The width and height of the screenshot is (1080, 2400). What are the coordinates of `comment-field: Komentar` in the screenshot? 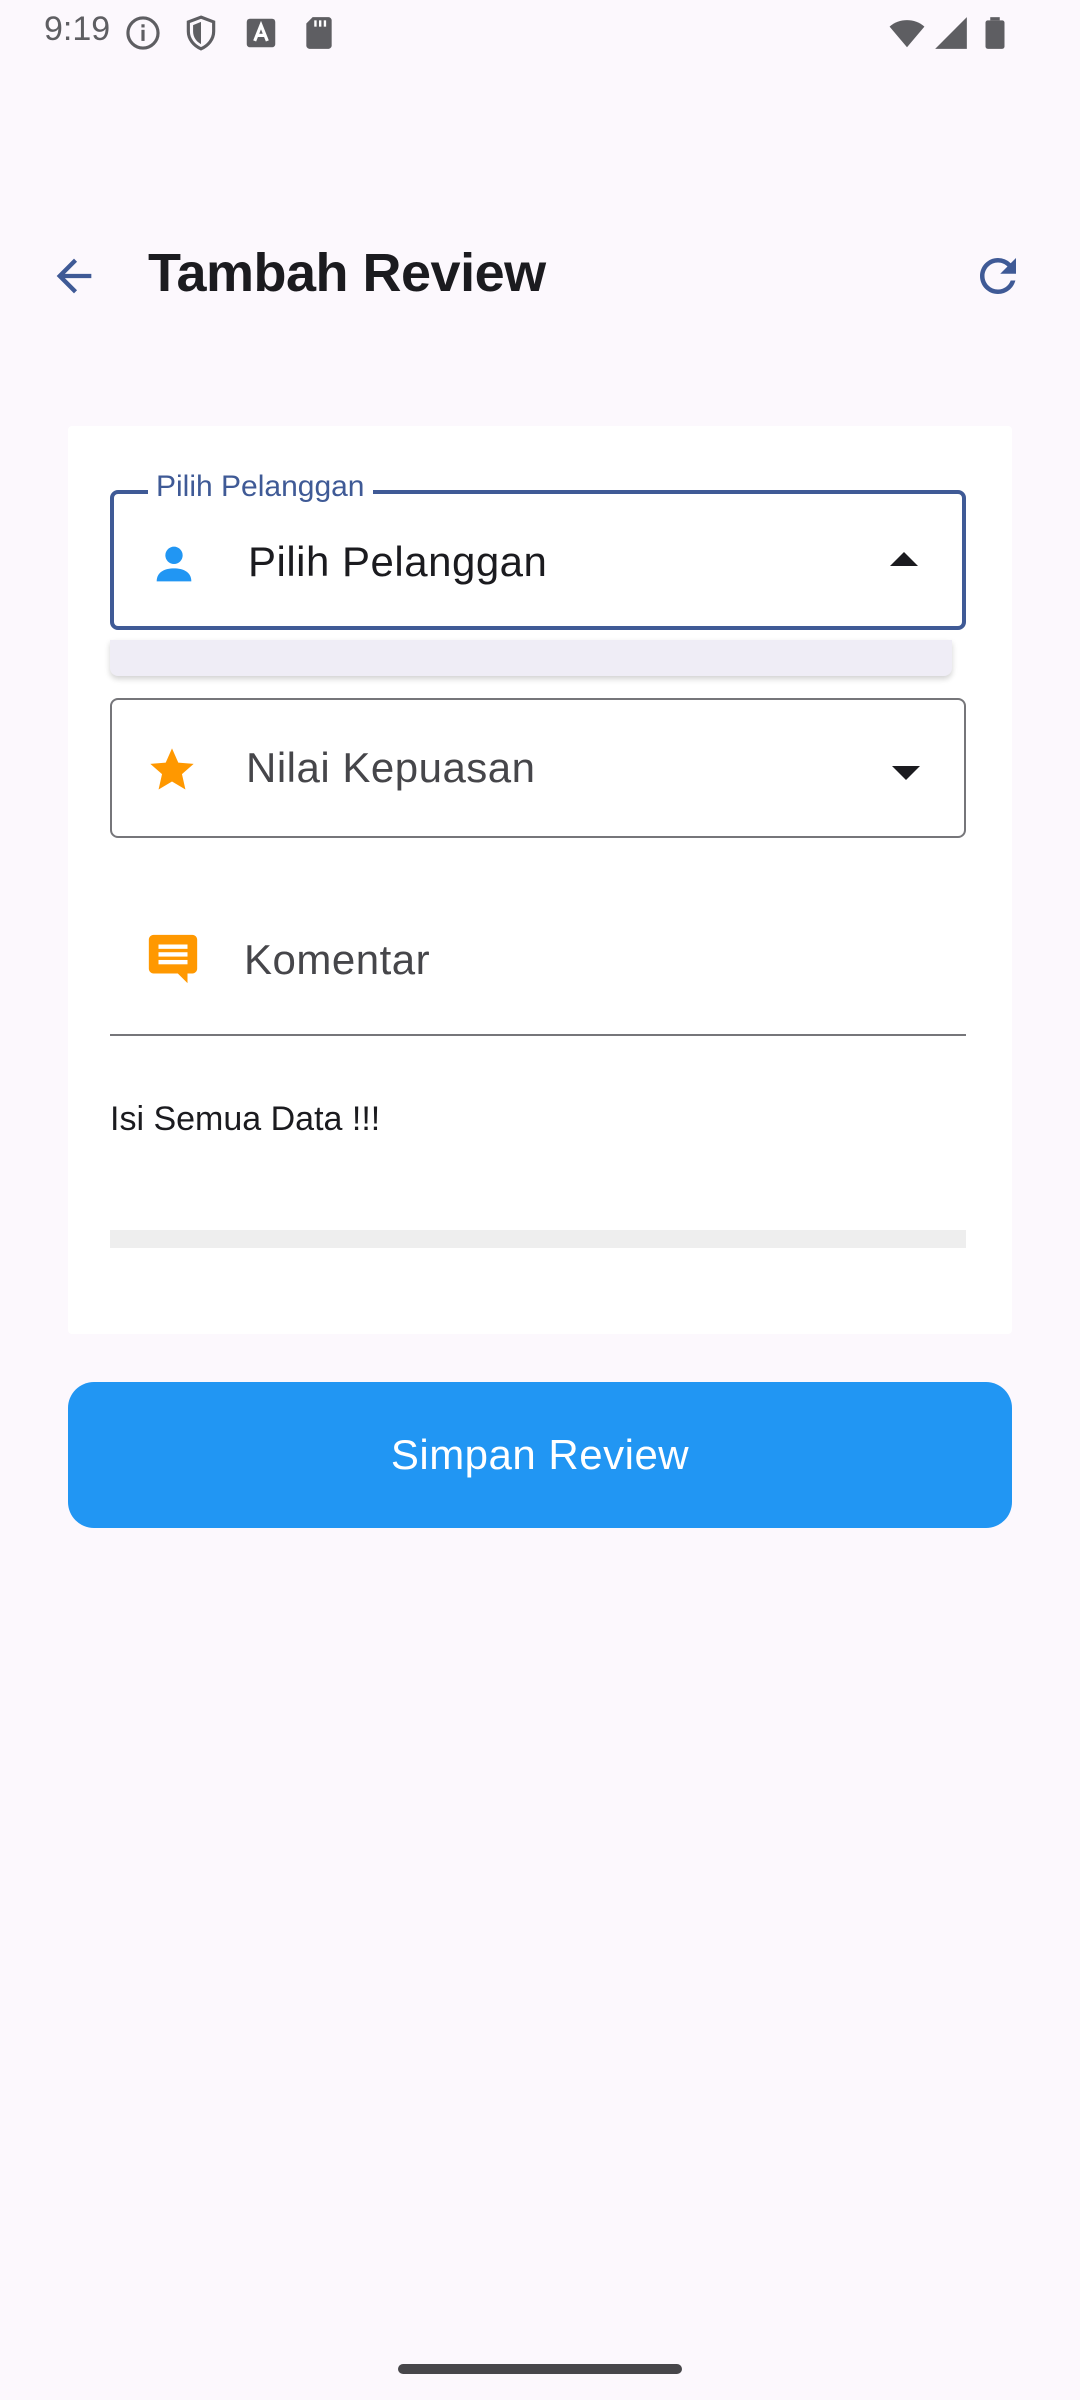 It's located at (538, 961).